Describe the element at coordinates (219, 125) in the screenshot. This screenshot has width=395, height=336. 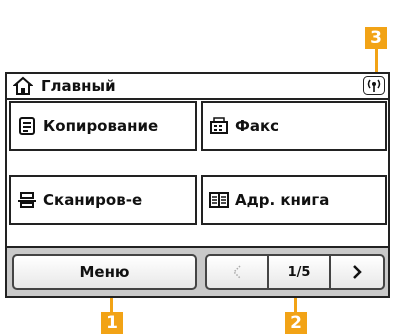
I see `fax-icon` at that location.